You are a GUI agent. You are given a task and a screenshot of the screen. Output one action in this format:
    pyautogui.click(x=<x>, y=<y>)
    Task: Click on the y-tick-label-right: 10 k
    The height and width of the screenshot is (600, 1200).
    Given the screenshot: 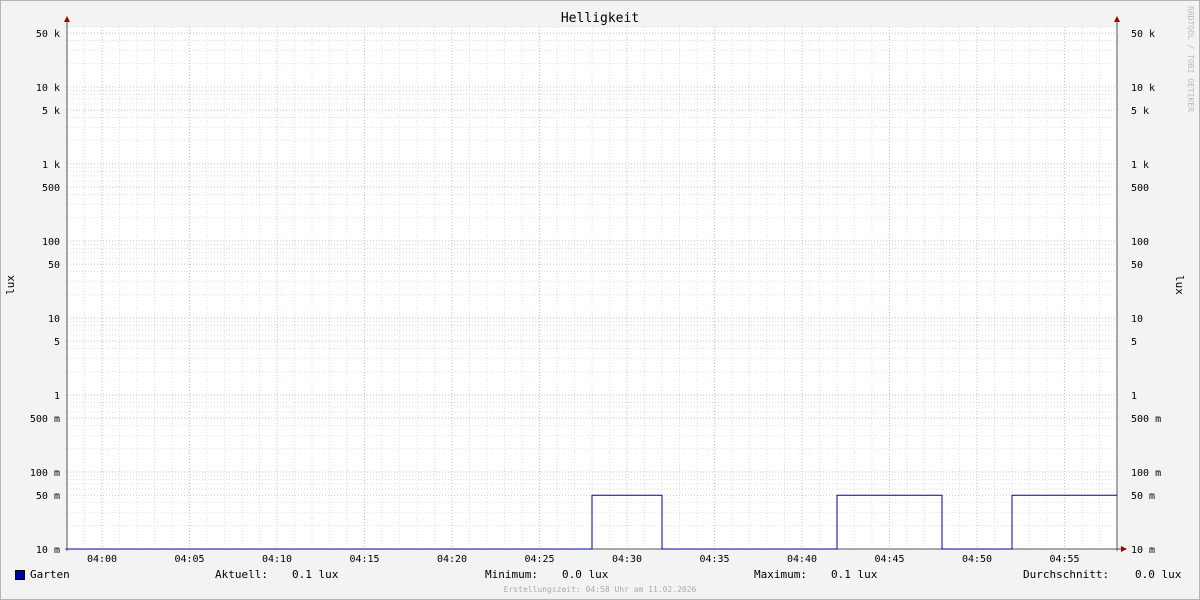 What is the action you would take?
    pyautogui.click(x=1143, y=88)
    